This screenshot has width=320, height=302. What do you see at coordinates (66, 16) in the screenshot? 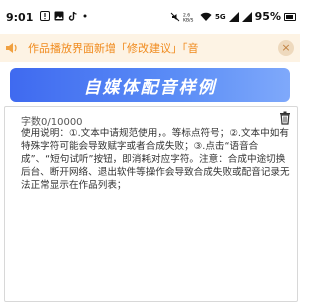
I see `status-left-icons` at bounding box center [66, 16].